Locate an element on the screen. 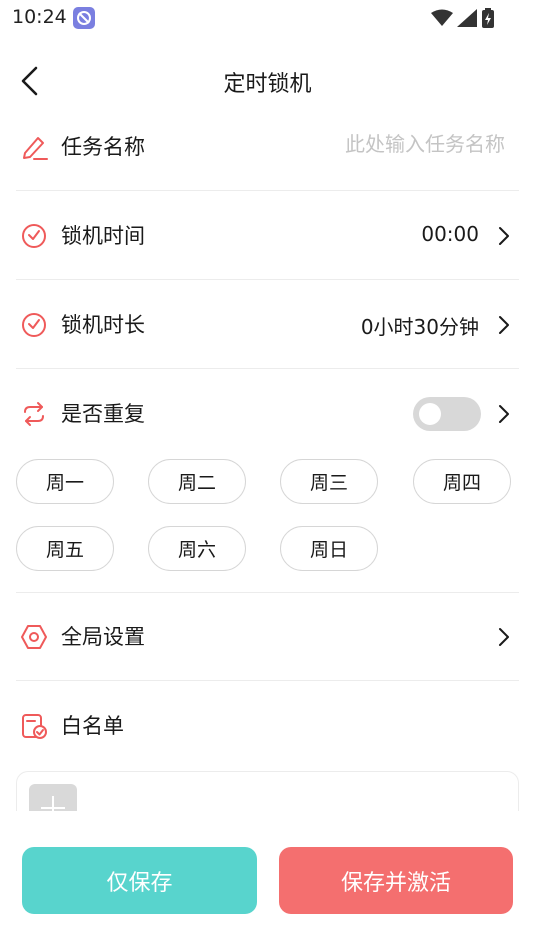  day-chip-wednesday: 周三 is located at coordinates (329, 481).